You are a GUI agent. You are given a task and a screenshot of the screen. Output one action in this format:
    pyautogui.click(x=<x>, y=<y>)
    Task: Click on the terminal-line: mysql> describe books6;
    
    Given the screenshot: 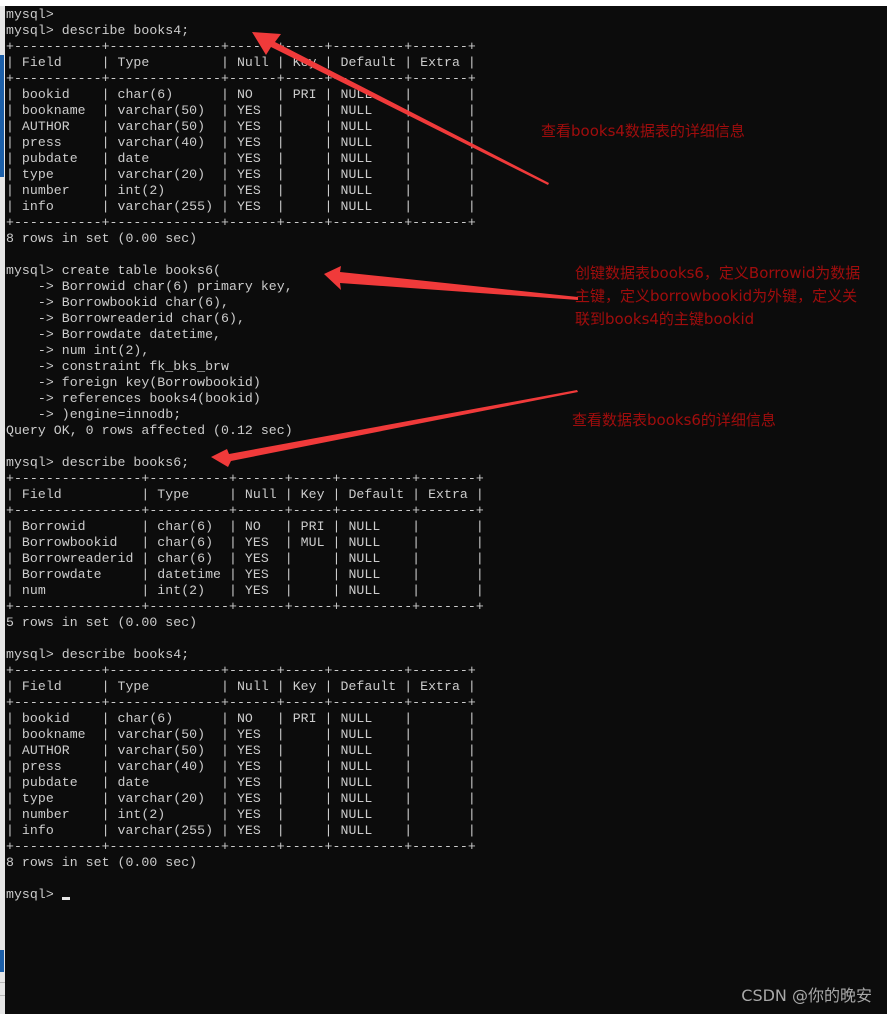 What is the action you would take?
    pyautogui.click(x=98, y=462)
    